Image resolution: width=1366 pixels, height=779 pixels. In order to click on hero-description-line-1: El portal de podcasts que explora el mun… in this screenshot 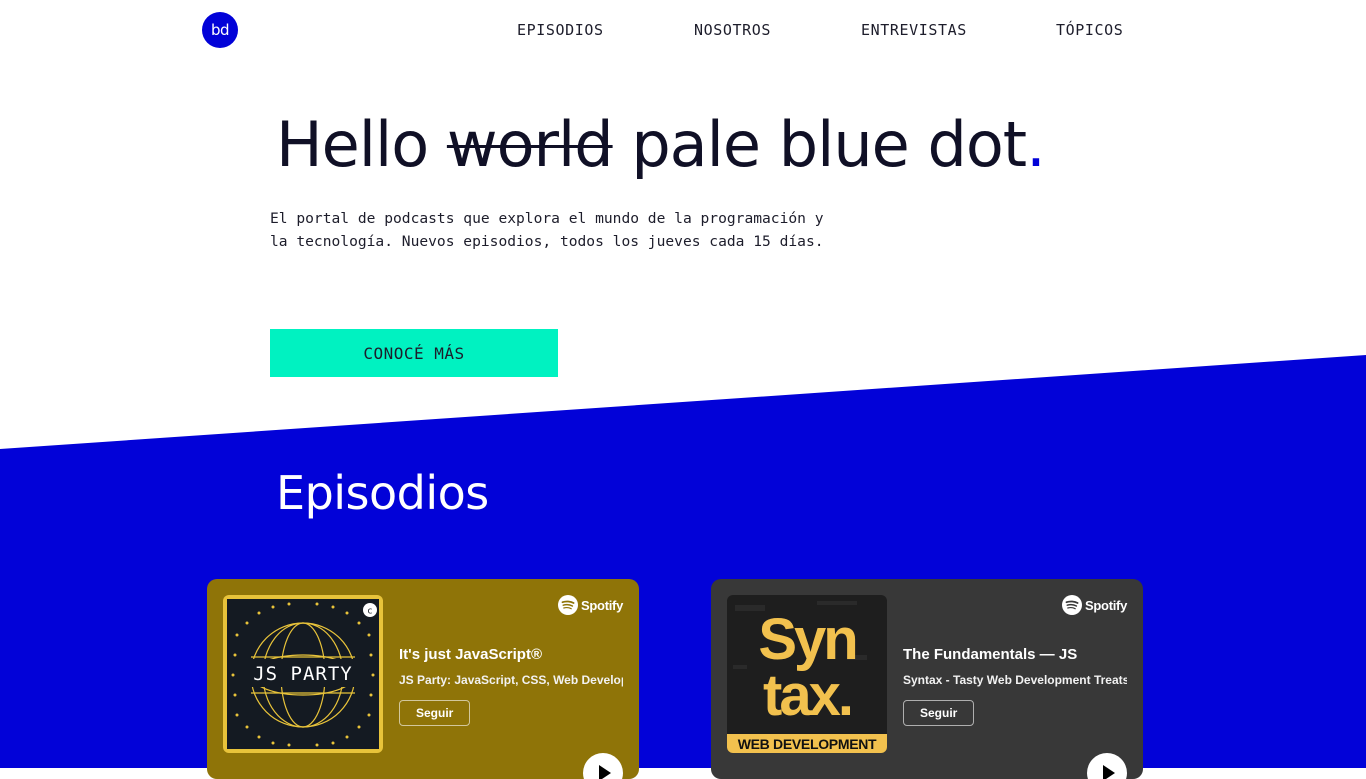, I will do `click(547, 218)`.